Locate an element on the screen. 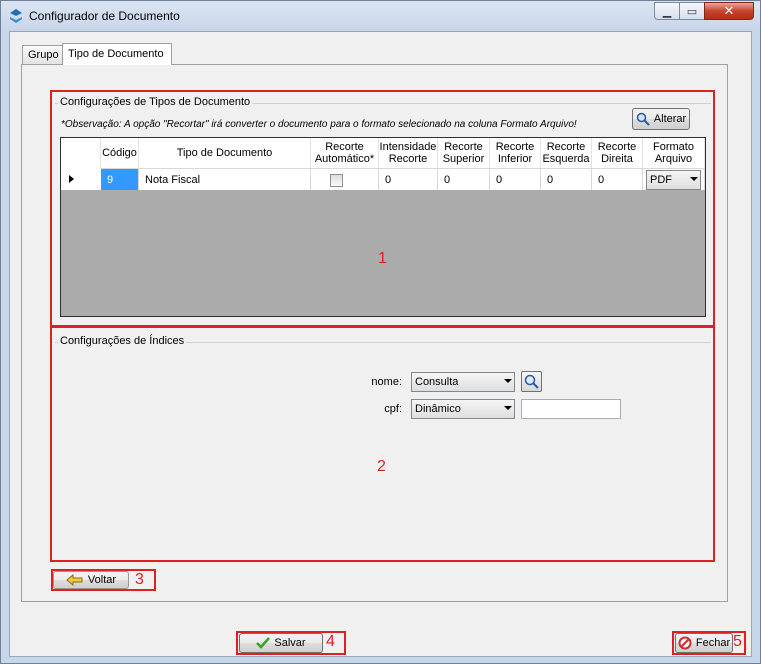 The image size is (761, 664). salvar-label: Salvar is located at coordinates (290, 643).